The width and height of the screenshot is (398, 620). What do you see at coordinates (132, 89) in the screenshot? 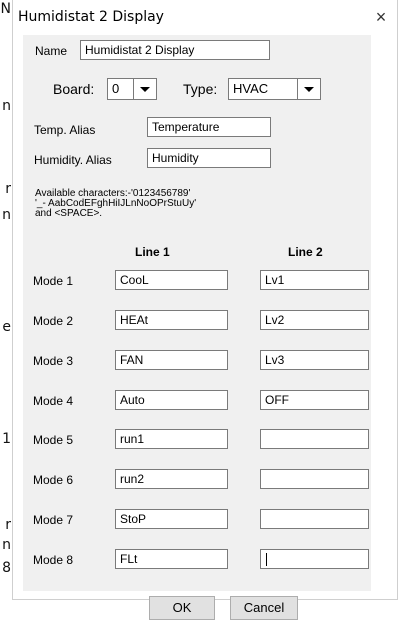
I see `board-select: 0` at bounding box center [132, 89].